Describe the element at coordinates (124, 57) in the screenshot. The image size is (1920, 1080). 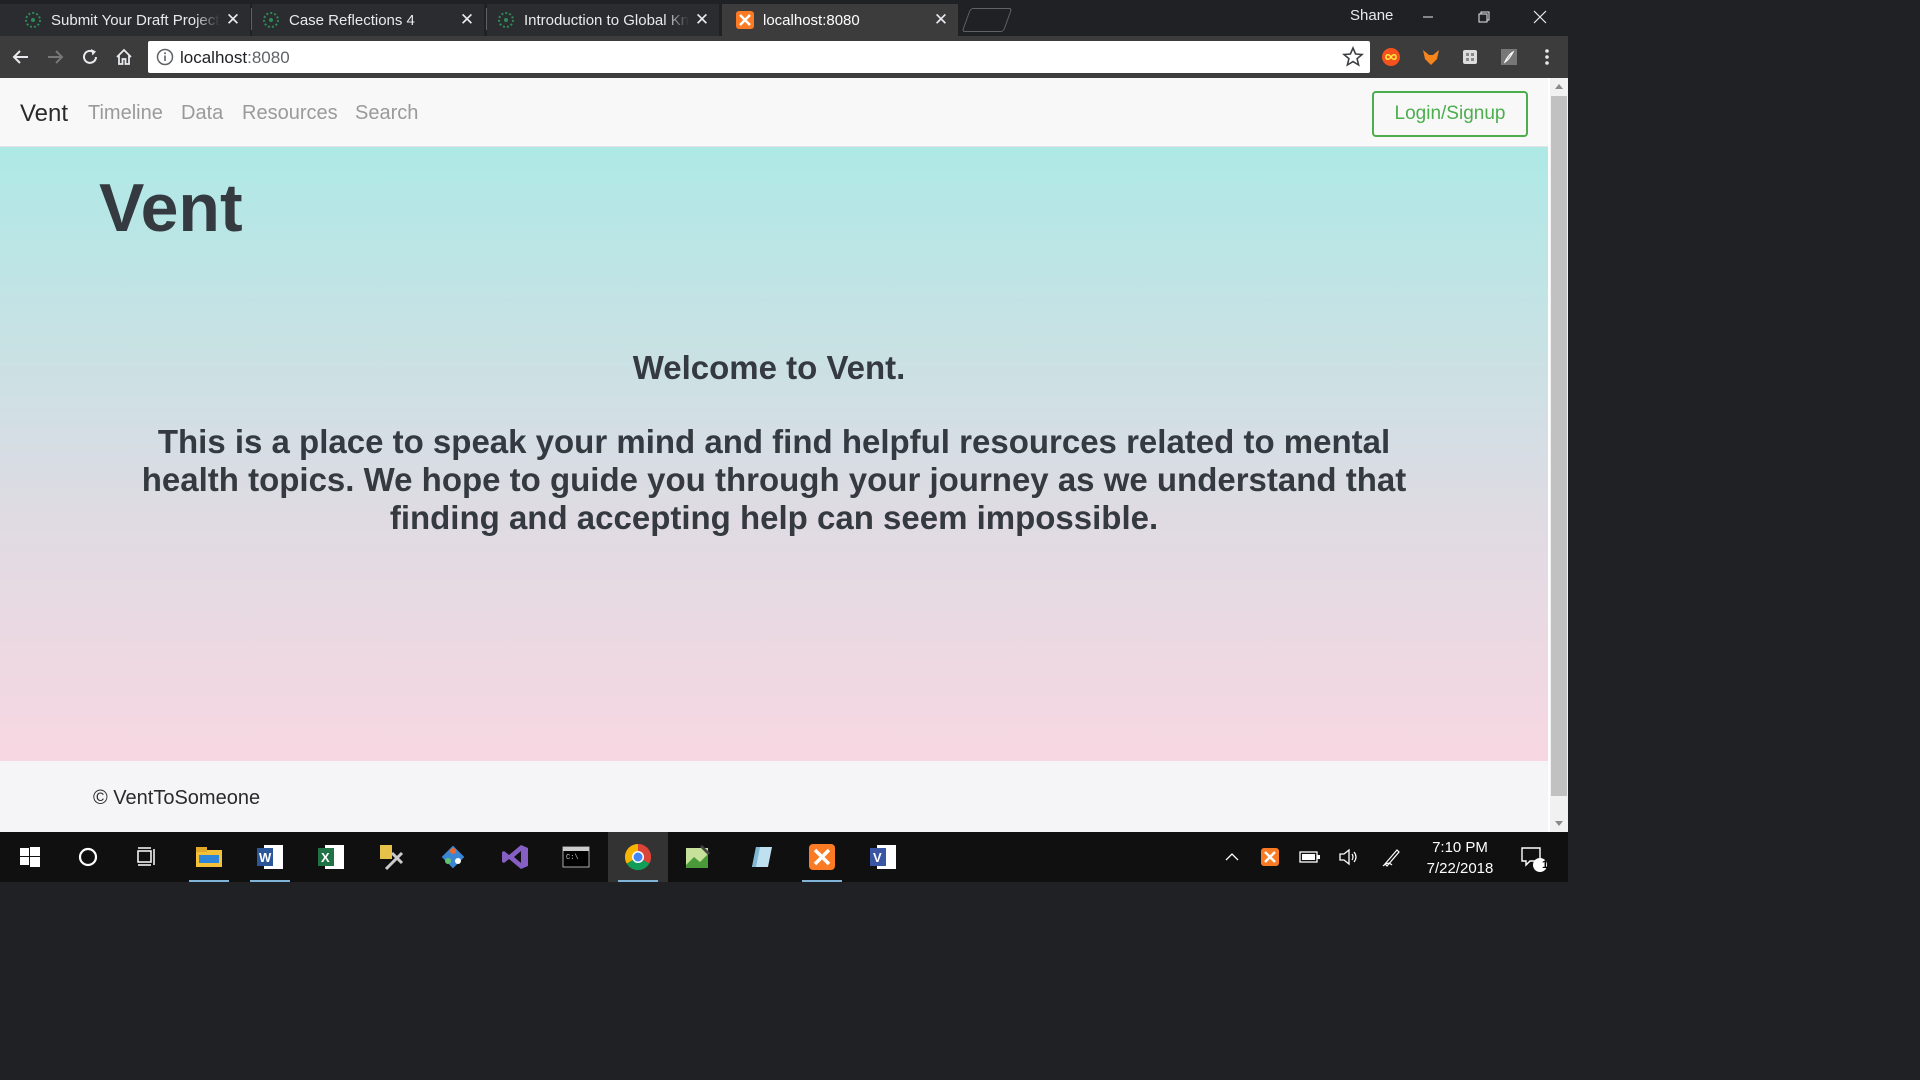
I see `home-icon` at that location.